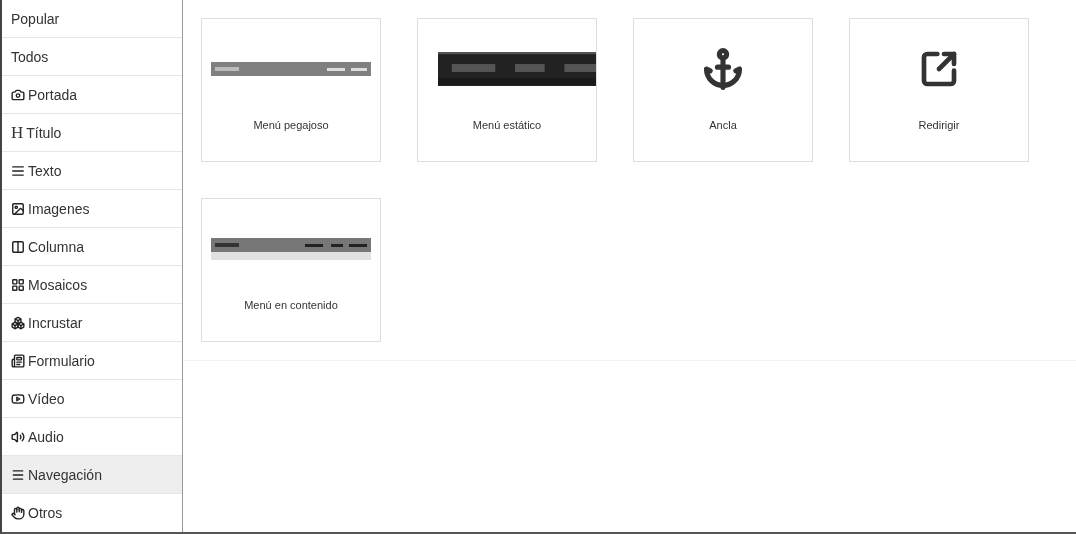 The width and height of the screenshot is (1076, 534). What do you see at coordinates (18, 284) in the screenshot?
I see `grid-icon` at bounding box center [18, 284].